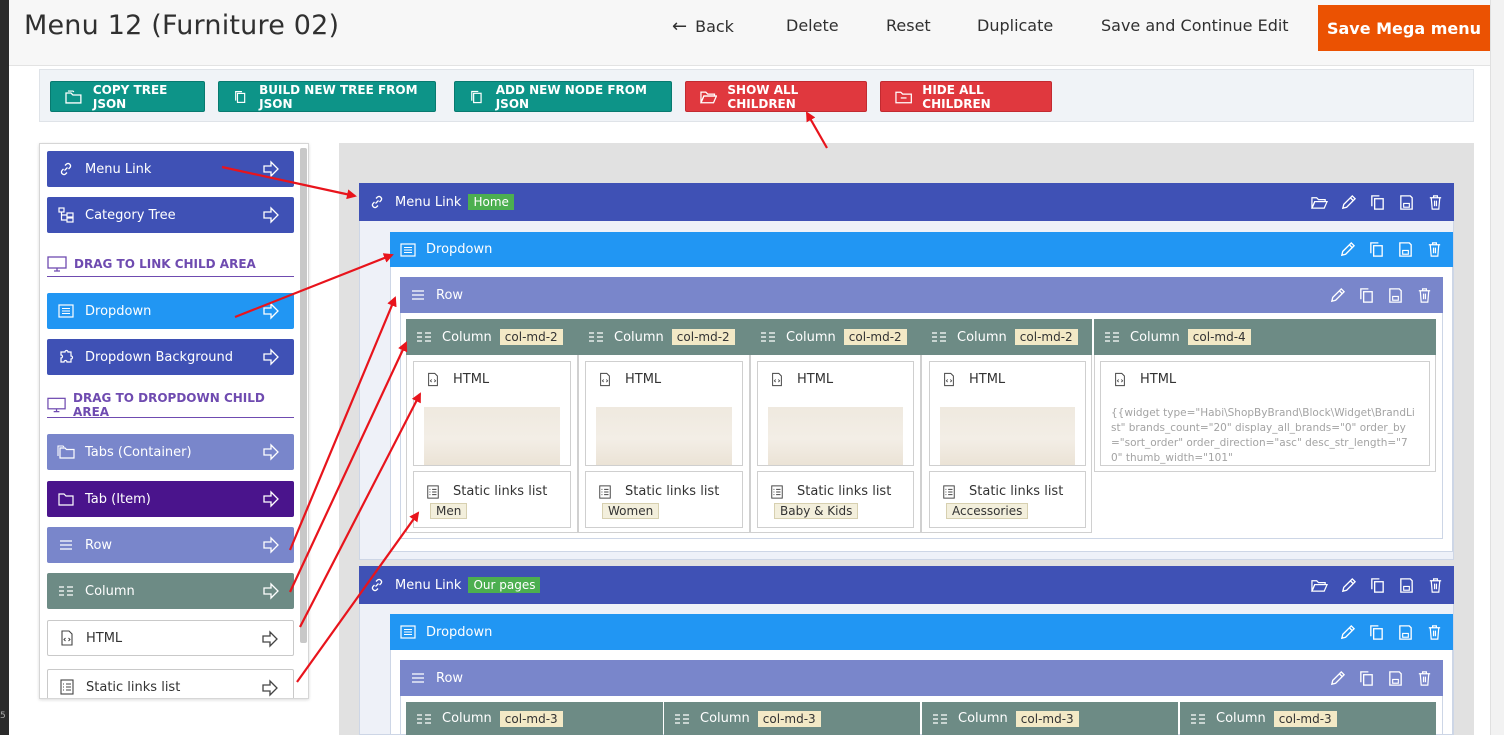 This screenshot has height=735, width=1504. What do you see at coordinates (776, 96) in the screenshot?
I see `show-all-children-button: SHOW ALL CHILDREN` at bounding box center [776, 96].